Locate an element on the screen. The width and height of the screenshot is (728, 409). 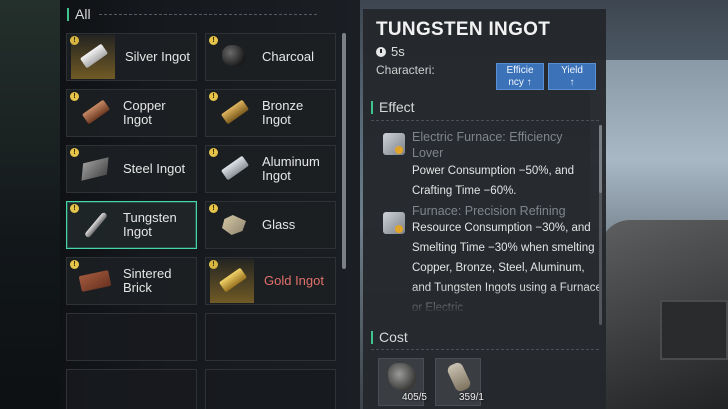
tungsten-ingot-icon is located at coordinates (95, 225).